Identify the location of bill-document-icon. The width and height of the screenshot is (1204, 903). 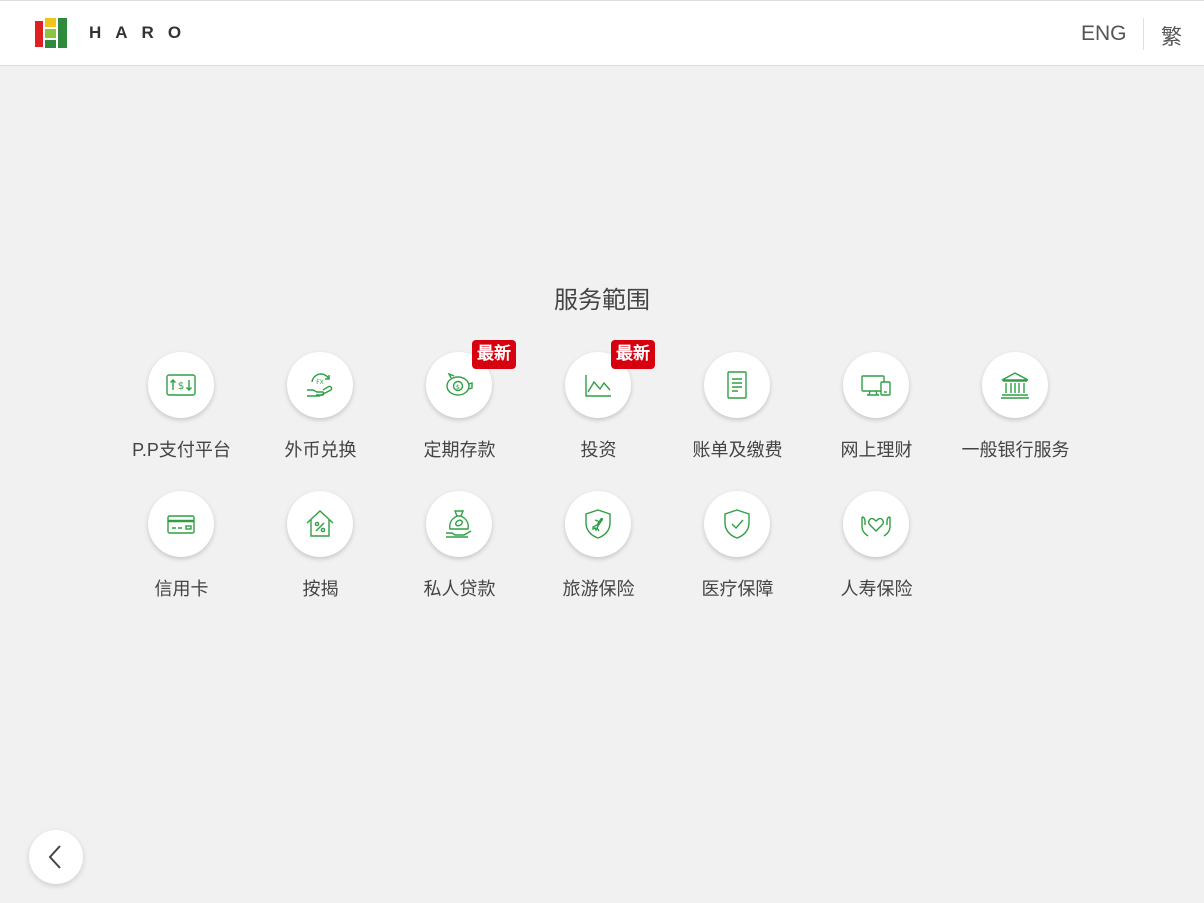
(737, 385).